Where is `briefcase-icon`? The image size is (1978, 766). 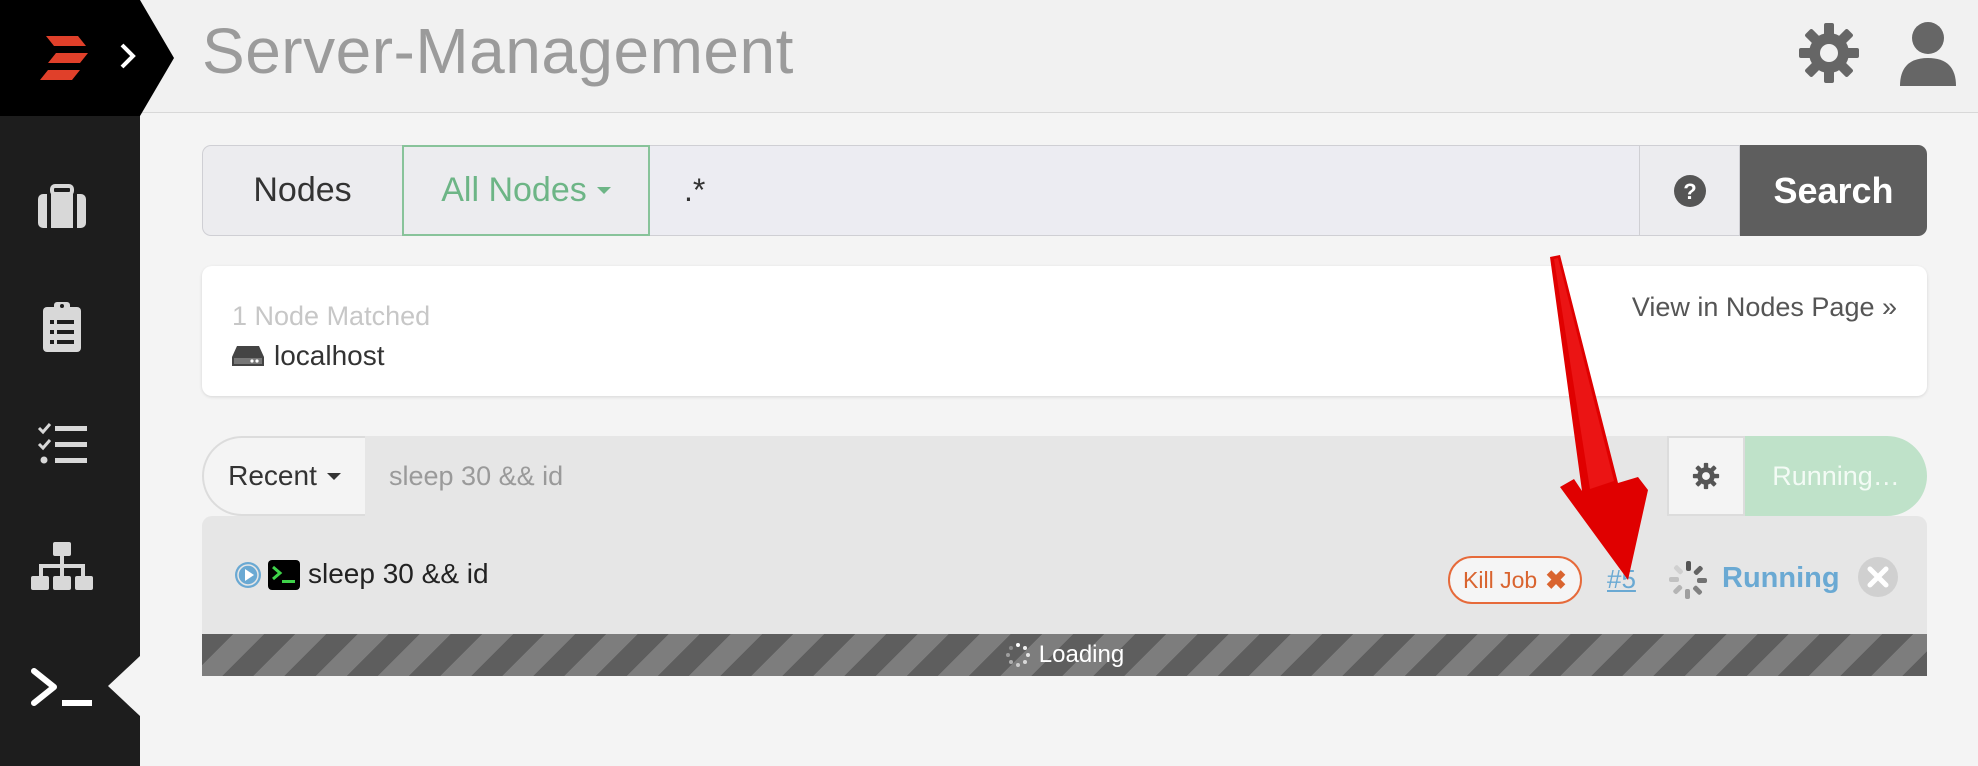
briefcase-icon is located at coordinates (62, 206).